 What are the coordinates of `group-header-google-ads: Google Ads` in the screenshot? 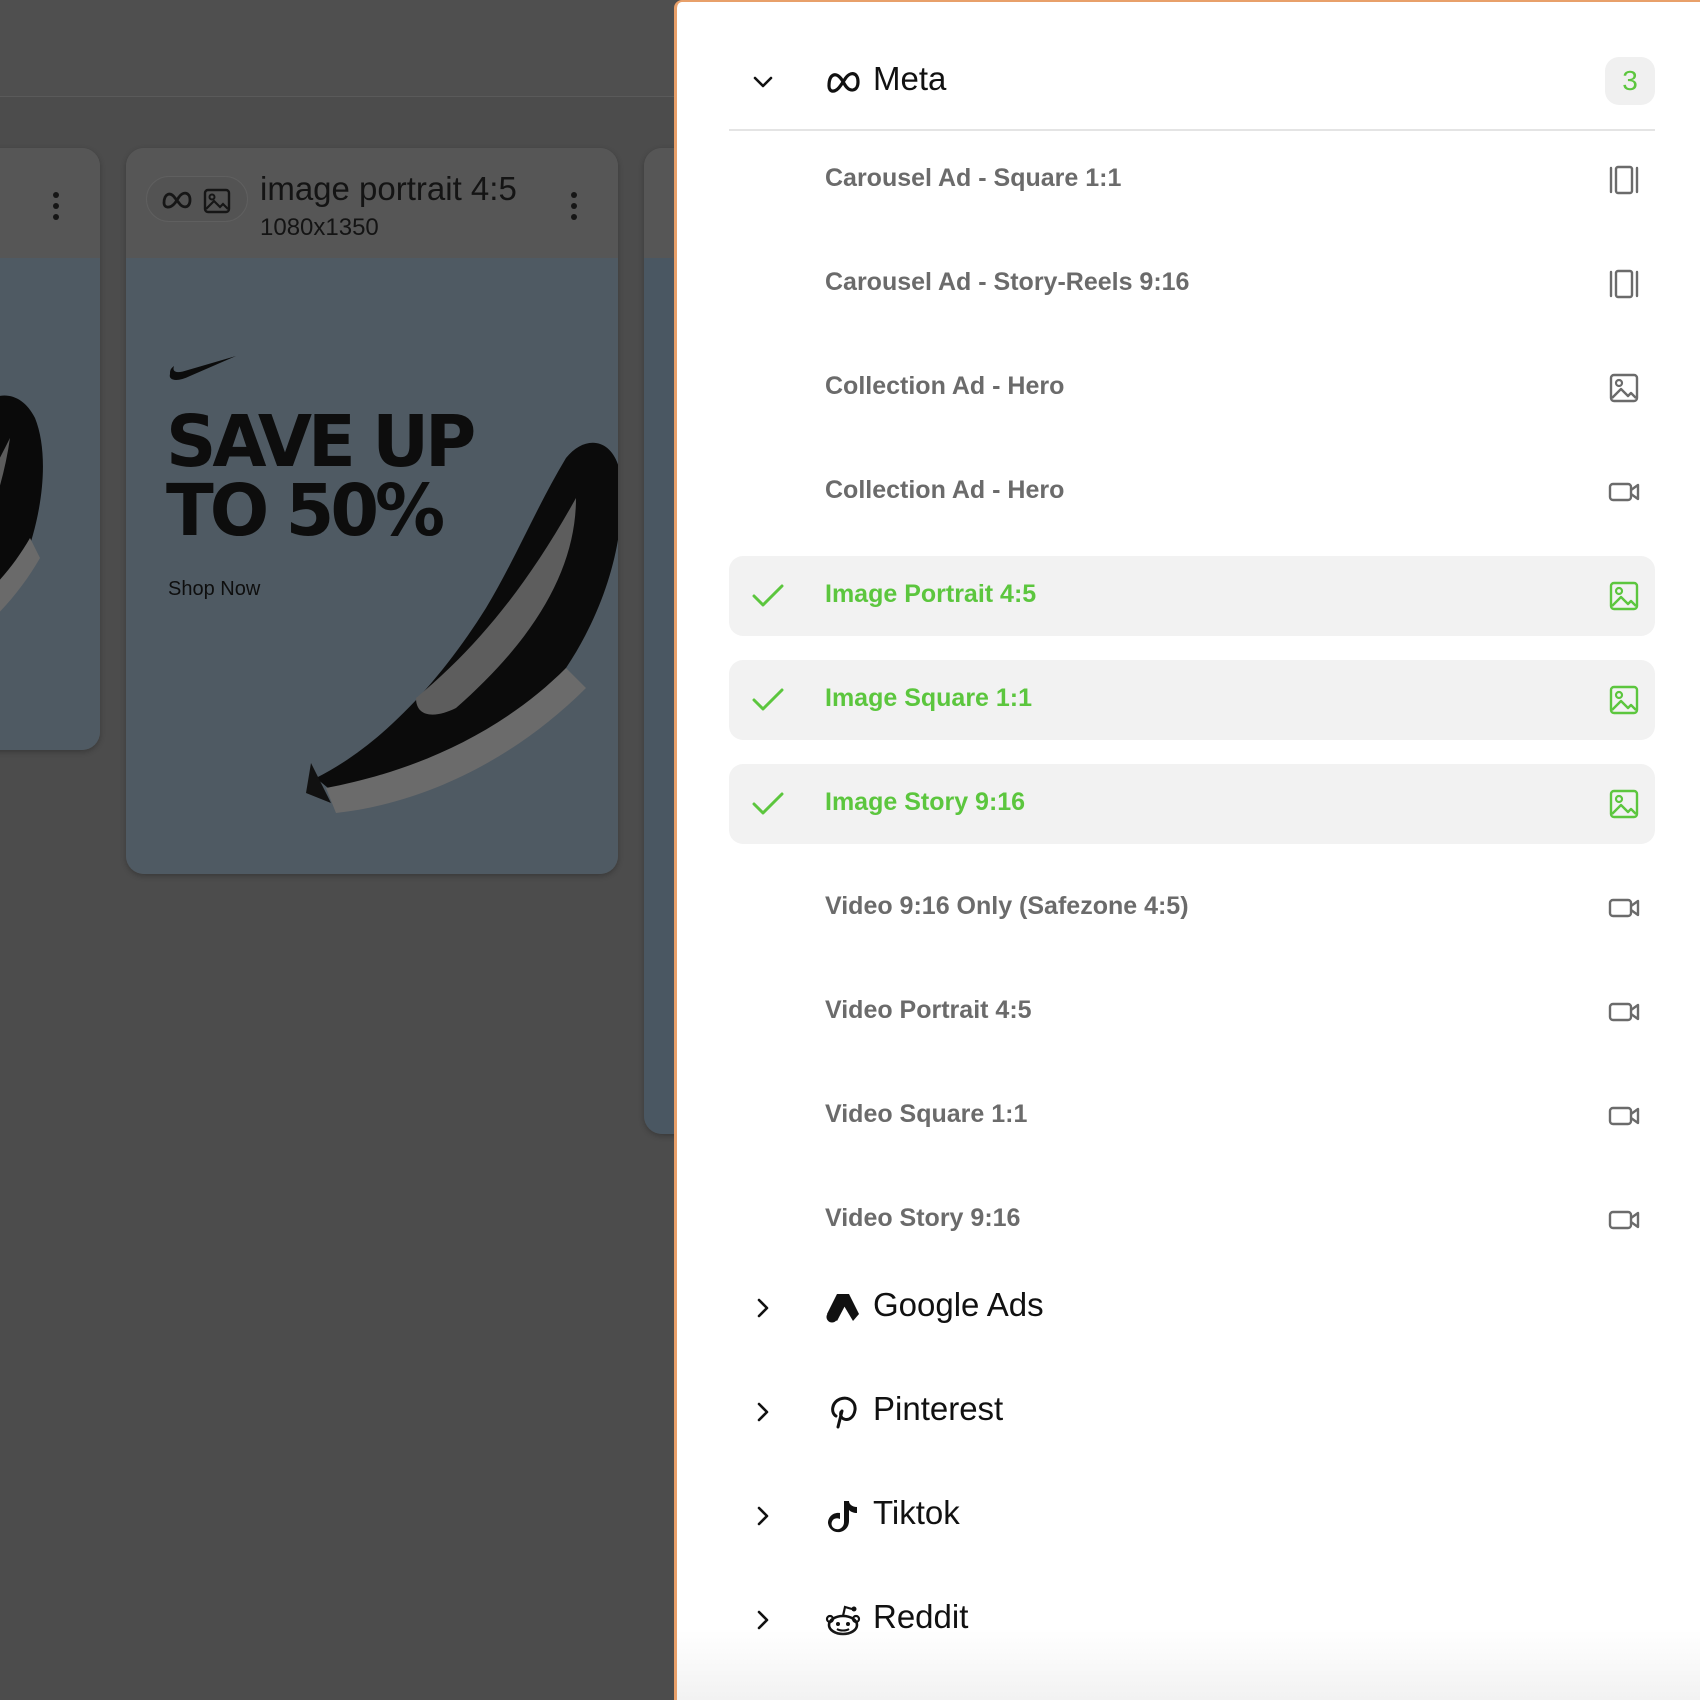 It's located at (1192, 1308).